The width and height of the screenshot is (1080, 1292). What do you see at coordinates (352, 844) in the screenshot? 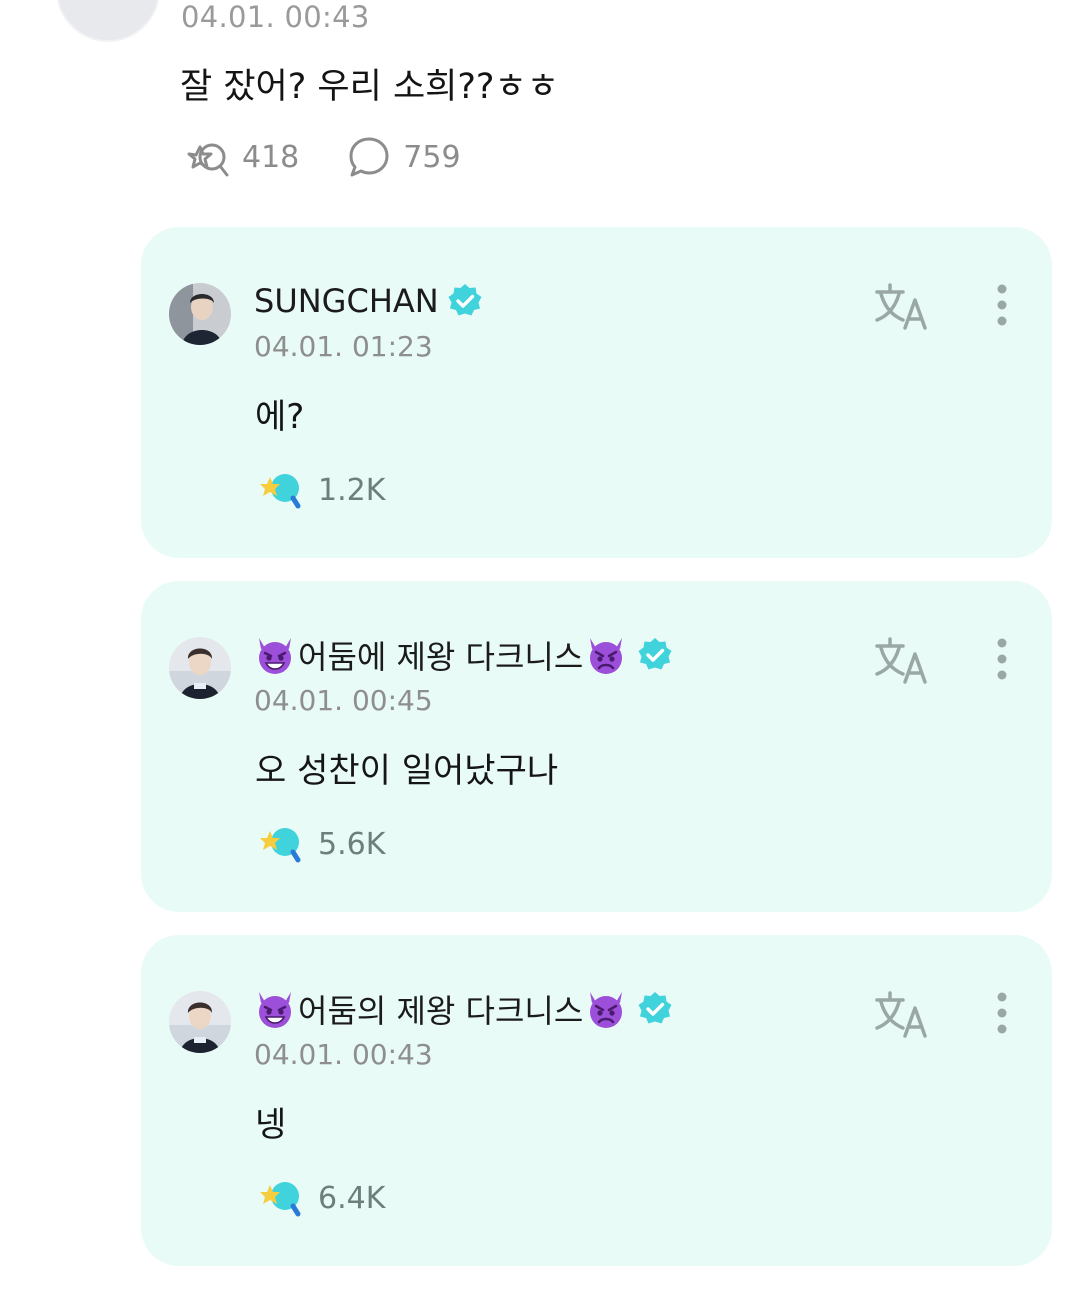
I see `reply-like-count: 5.6K` at bounding box center [352, 844].